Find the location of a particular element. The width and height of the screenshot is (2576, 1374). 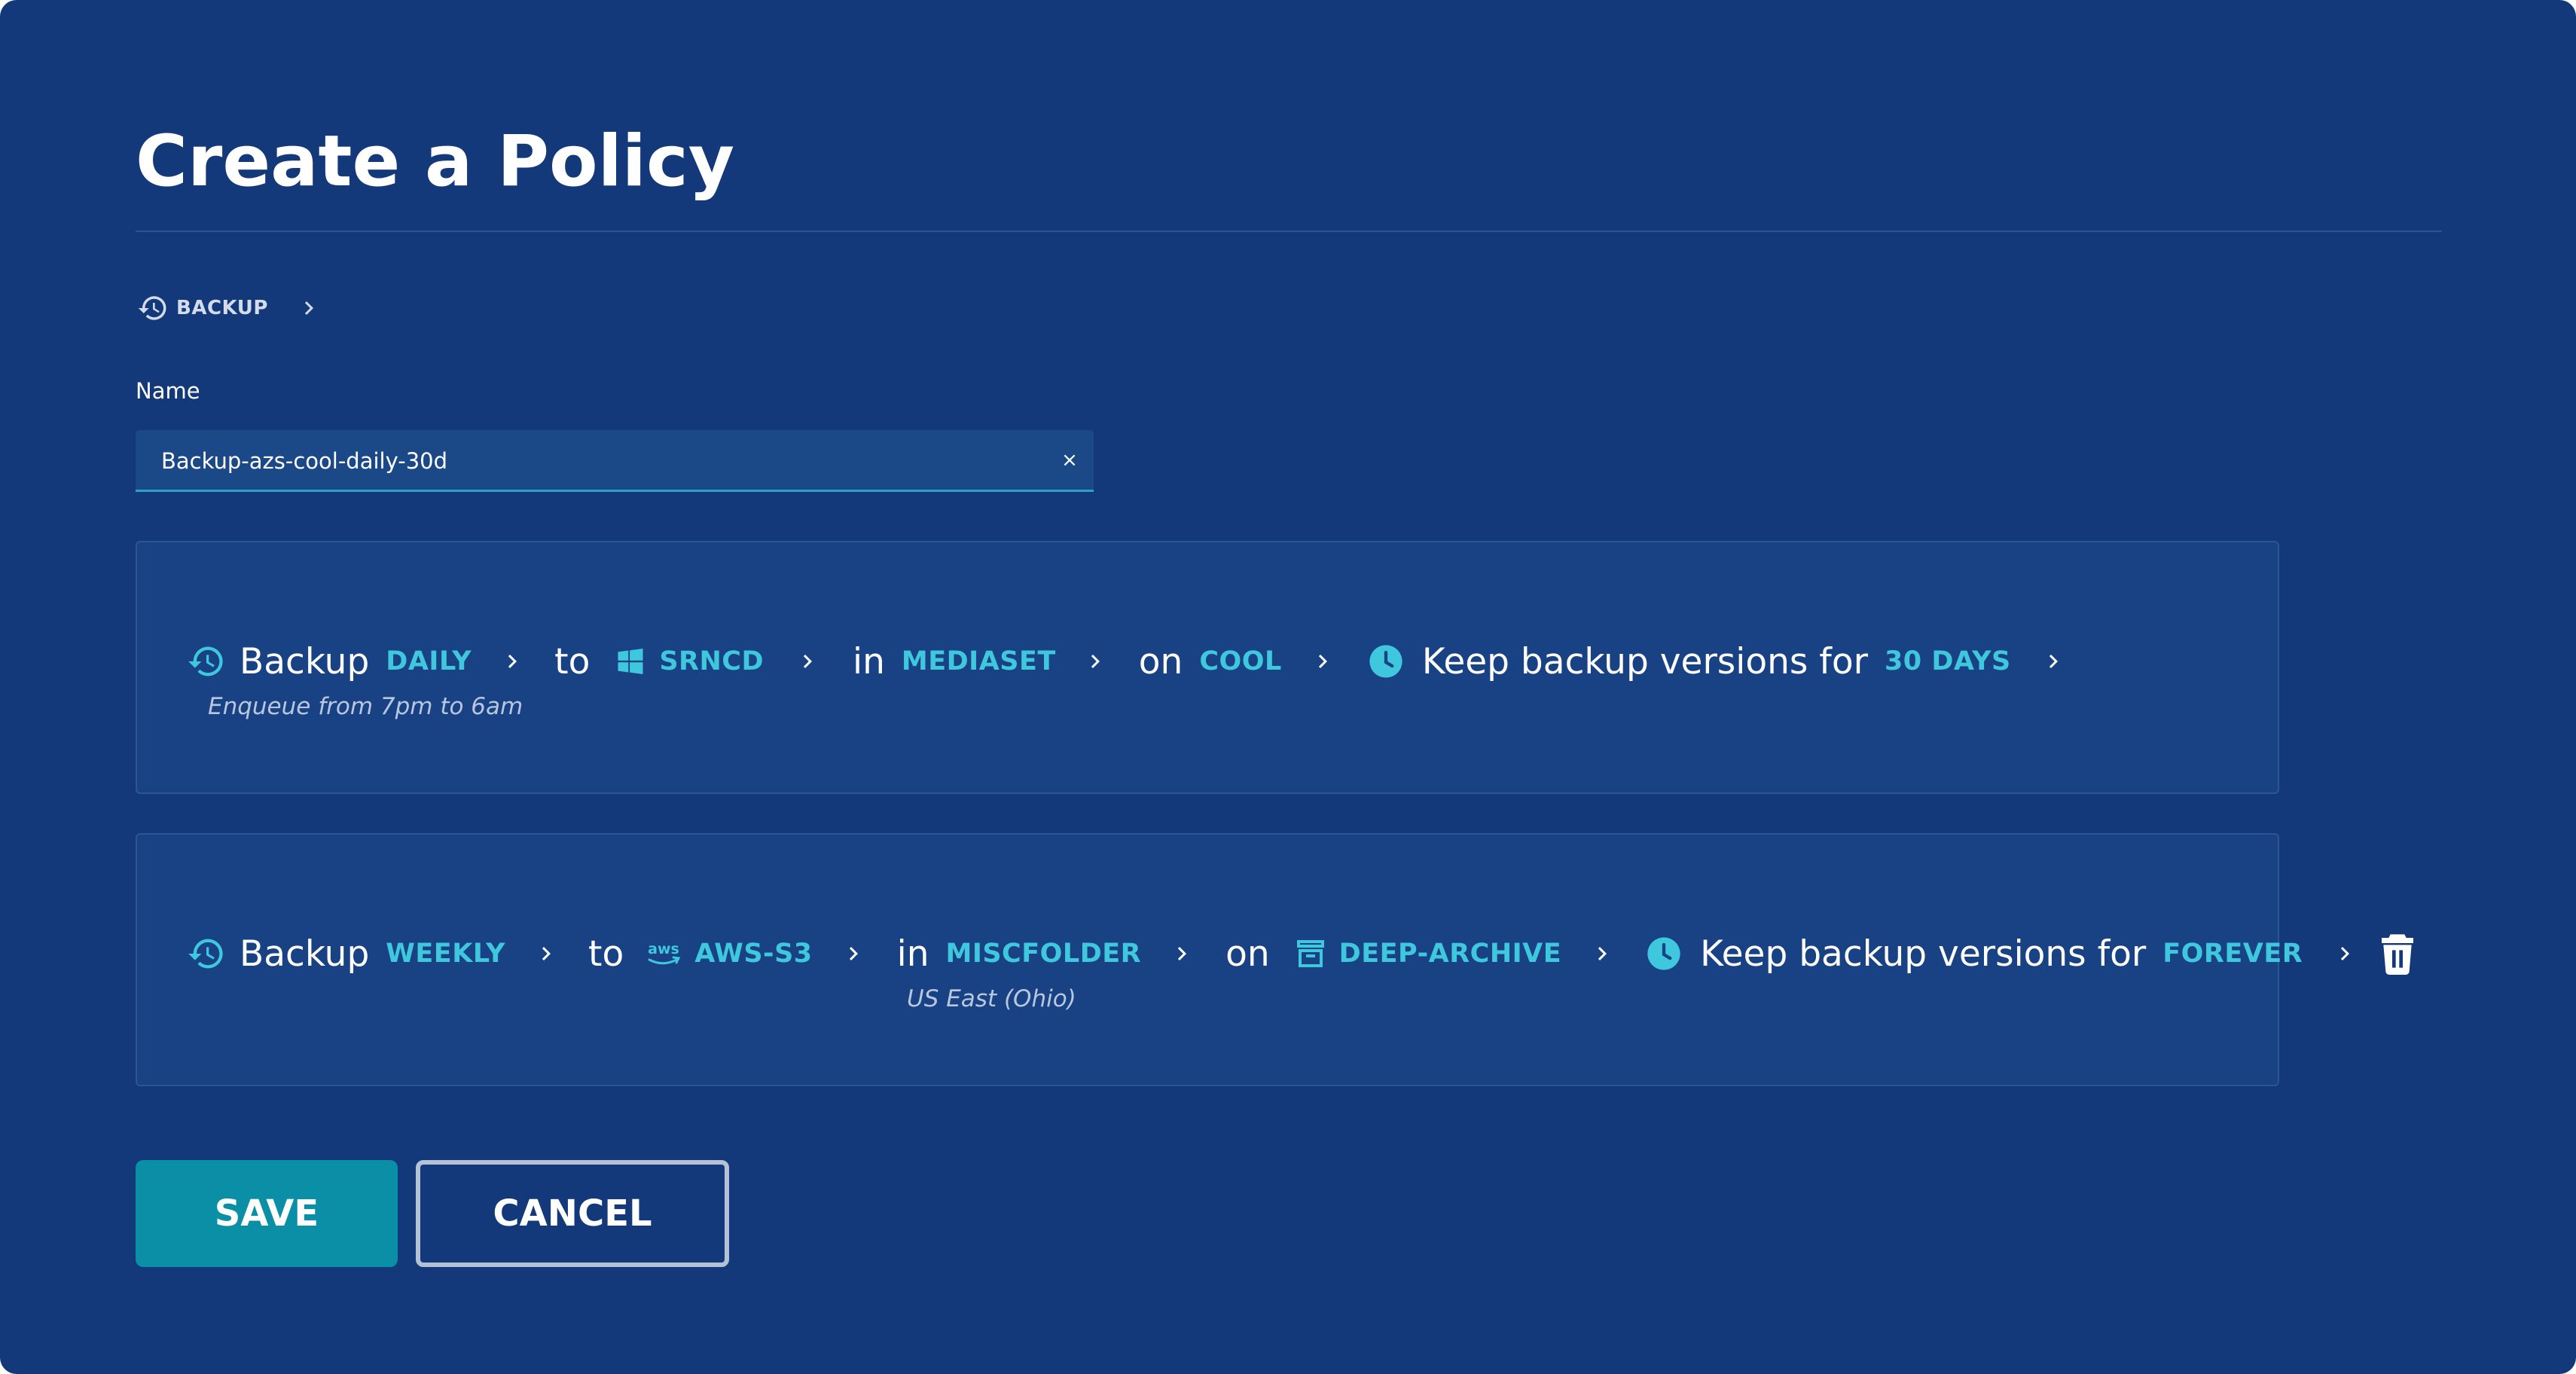

breadcrumb-backup: BACKUP is located at coordinates (230, 308).